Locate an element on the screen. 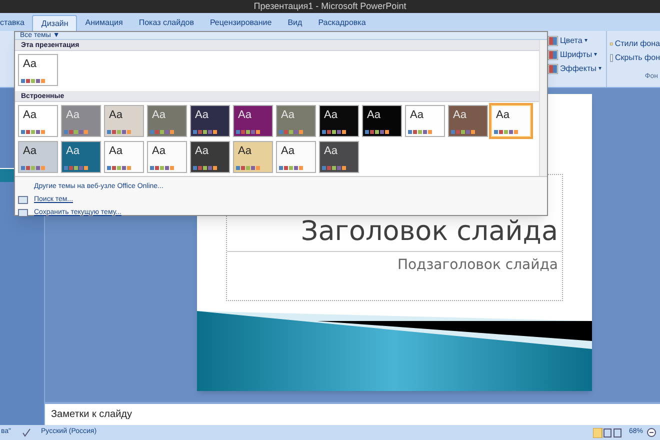 This screenshot has height=440, width=660. hide-background-checkbox: Скрыть фон is located at coordinates (635, 58).